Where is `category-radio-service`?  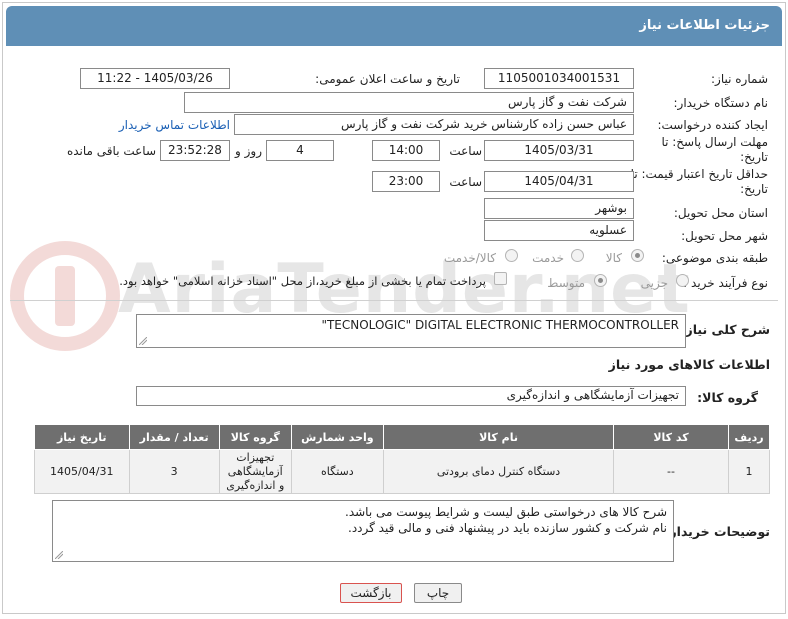 category-radio-service is located at coordinates (577, 255).